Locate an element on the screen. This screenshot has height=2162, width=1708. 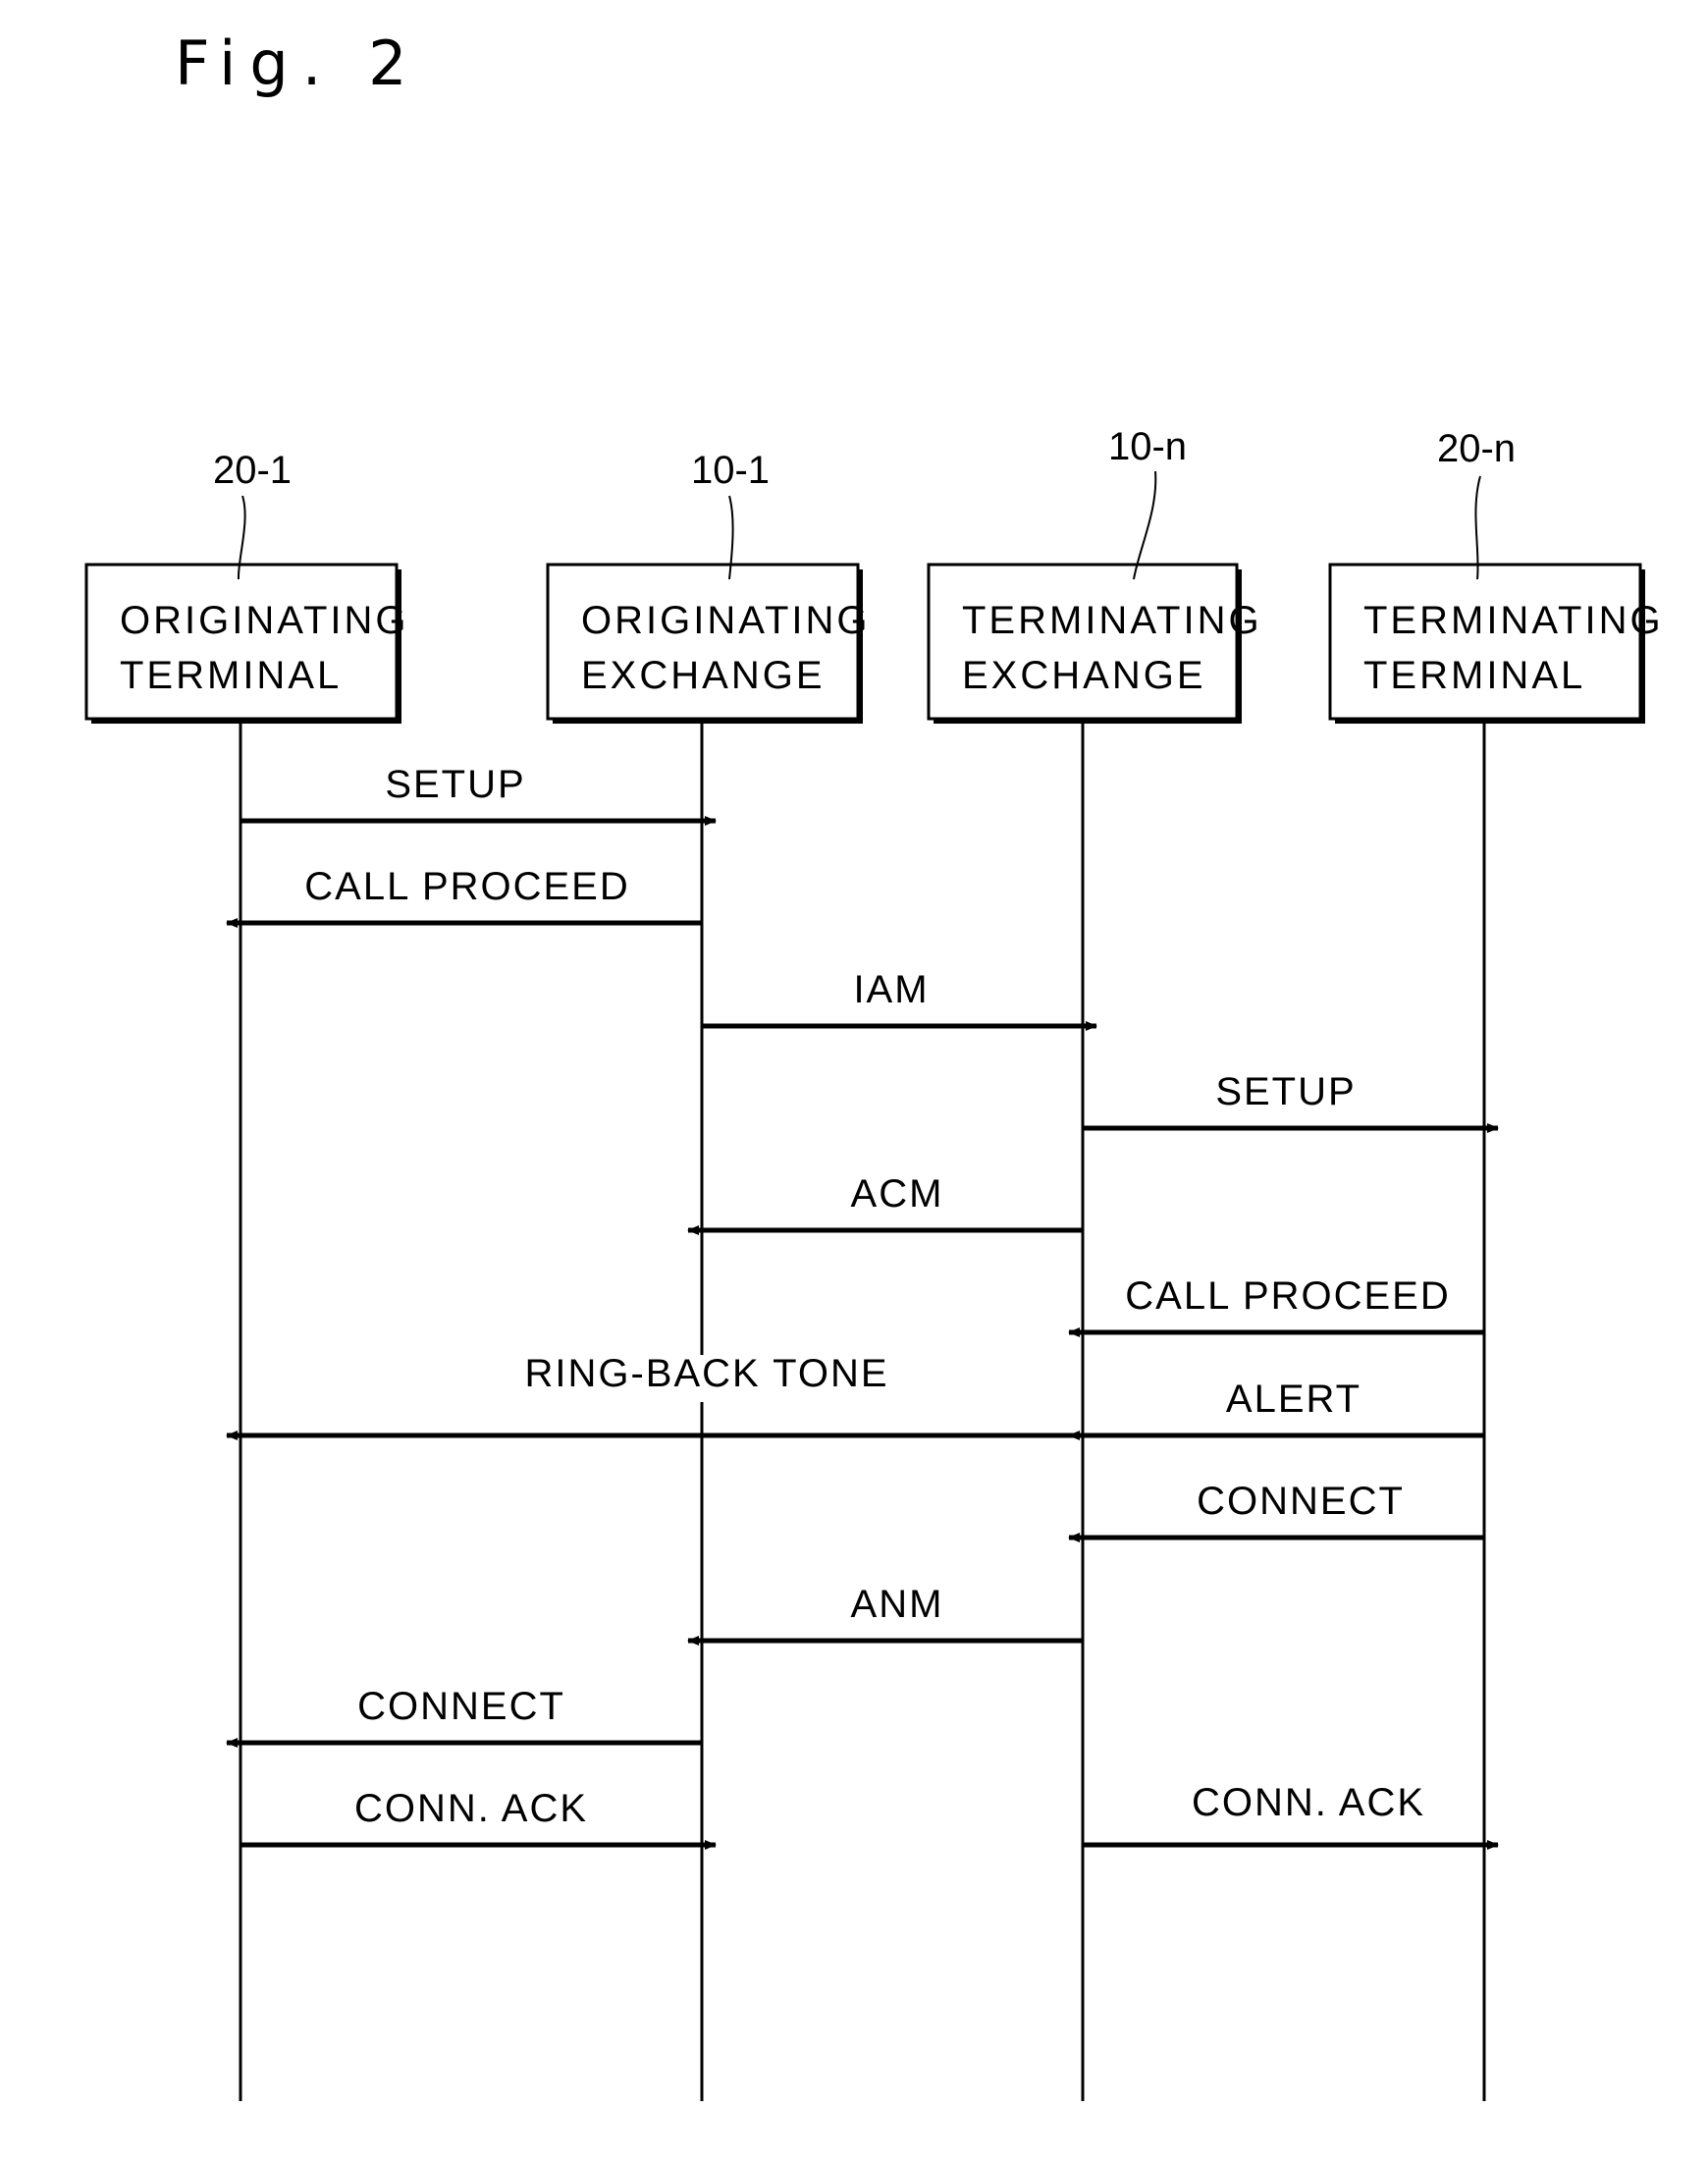
participant-orig_terminal: ORIGINATING TERMINAL 20-1 is located at coordinates (246, 586).